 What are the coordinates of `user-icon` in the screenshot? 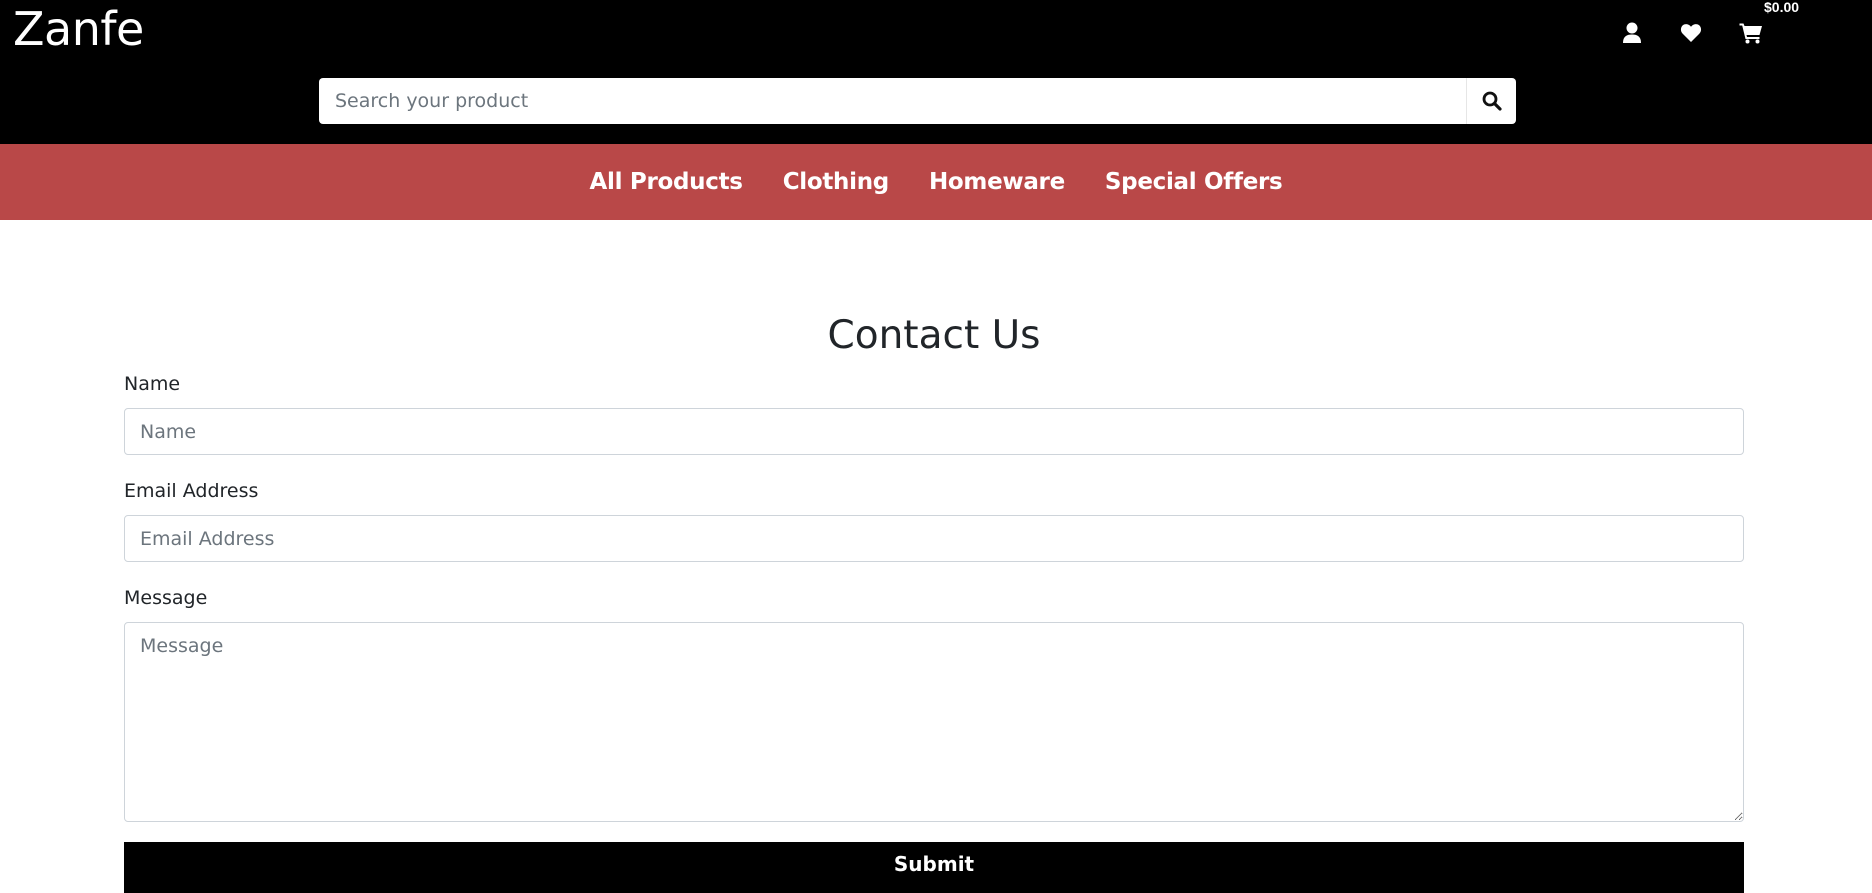 It's located at (1632, 32).